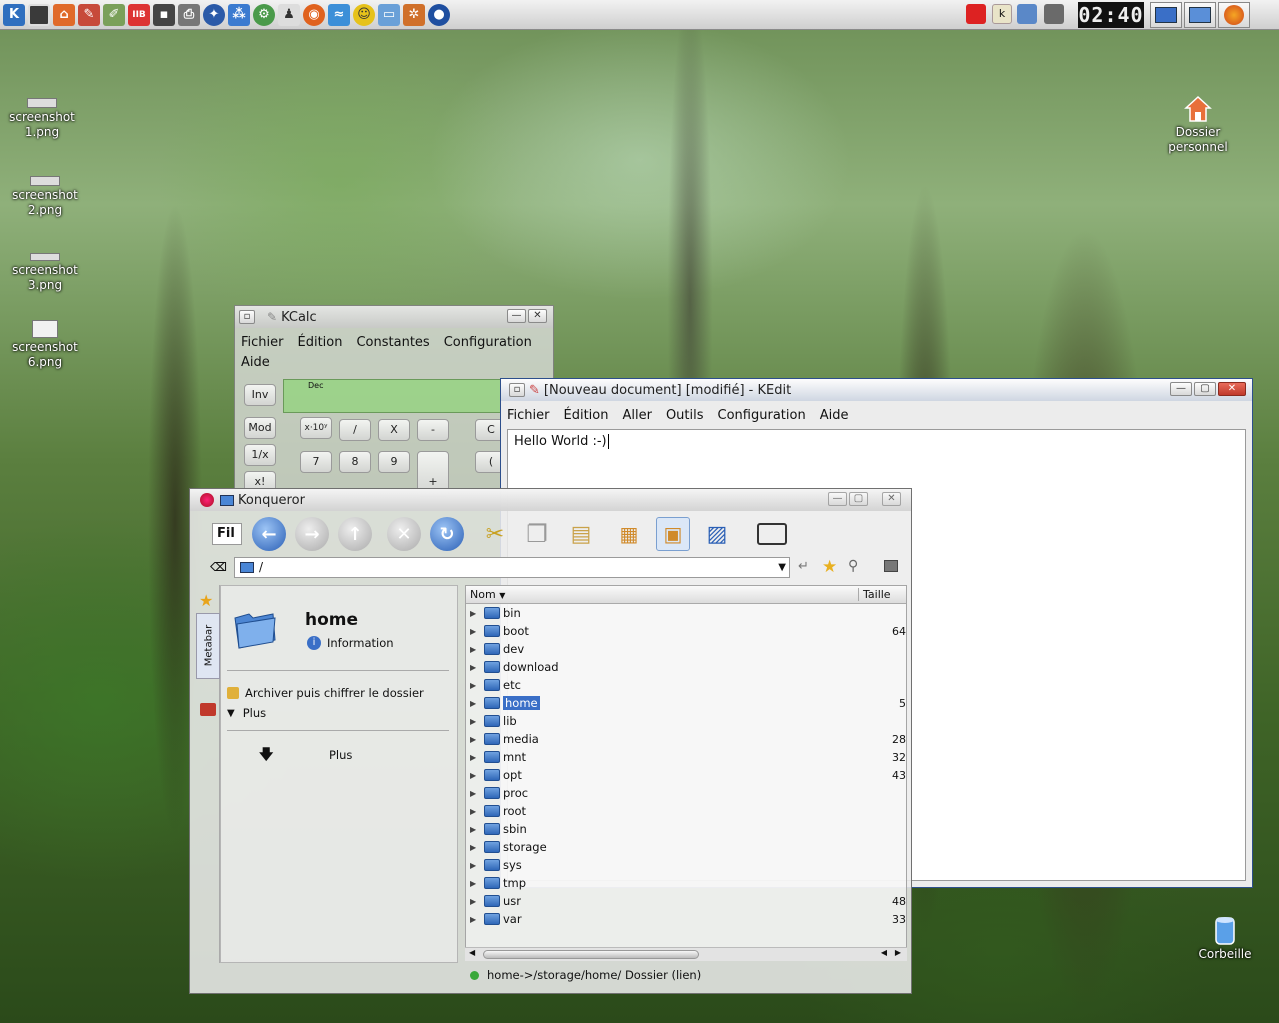  I want to click on metabar-tab: Metabar, so click(208, 646).